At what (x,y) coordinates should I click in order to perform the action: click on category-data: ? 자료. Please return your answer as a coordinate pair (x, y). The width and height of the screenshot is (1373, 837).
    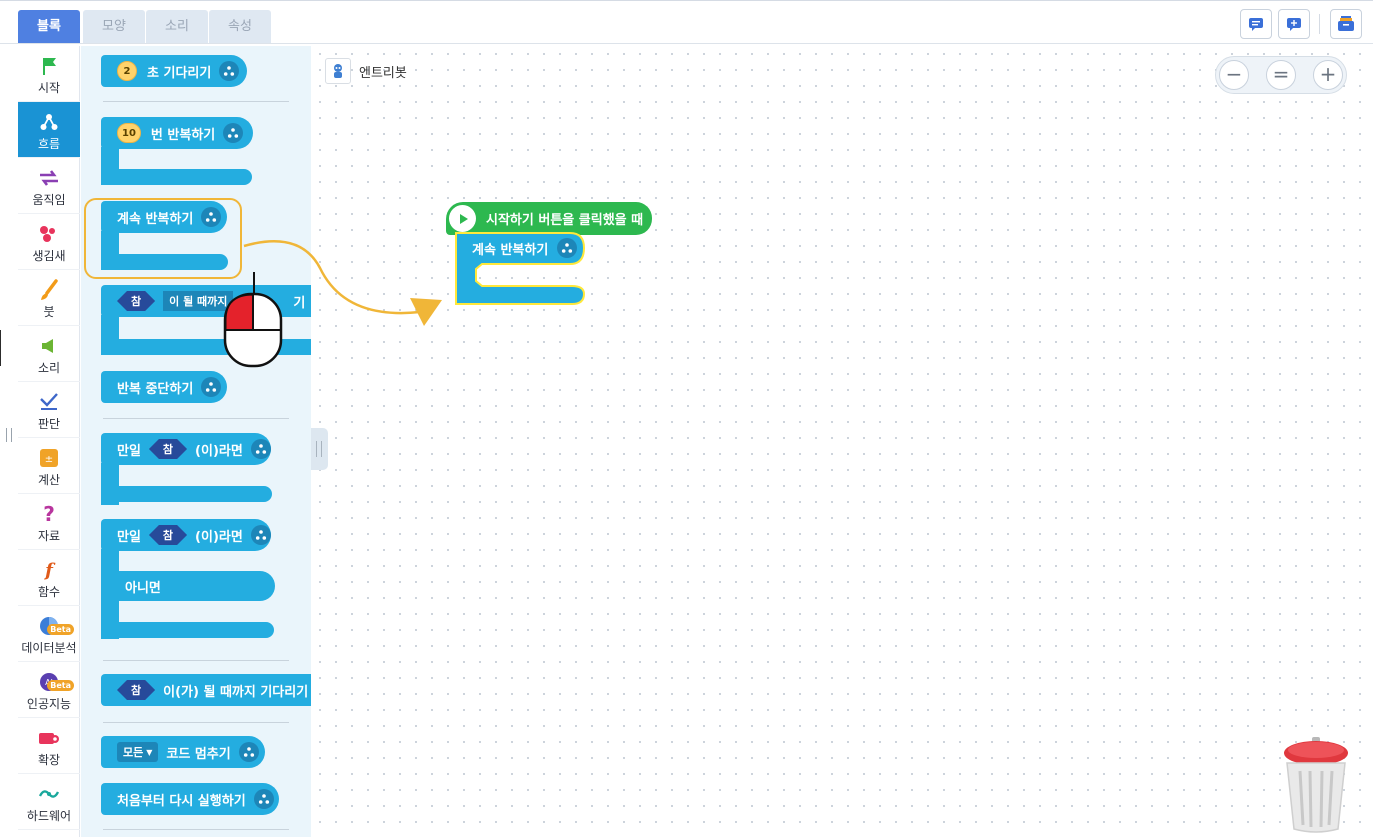
    Looking at the image, I should click on (49, 522).